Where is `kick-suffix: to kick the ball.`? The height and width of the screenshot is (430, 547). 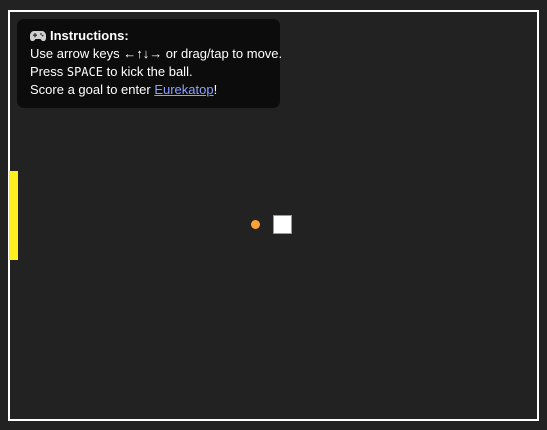
kick-suffix: to kick the ball. is located at coordinates (147, 71).